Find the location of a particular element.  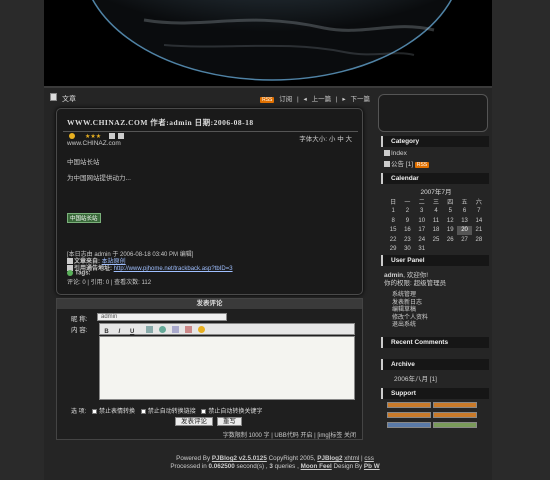

delete-icon is located at coordinates (121, 136).